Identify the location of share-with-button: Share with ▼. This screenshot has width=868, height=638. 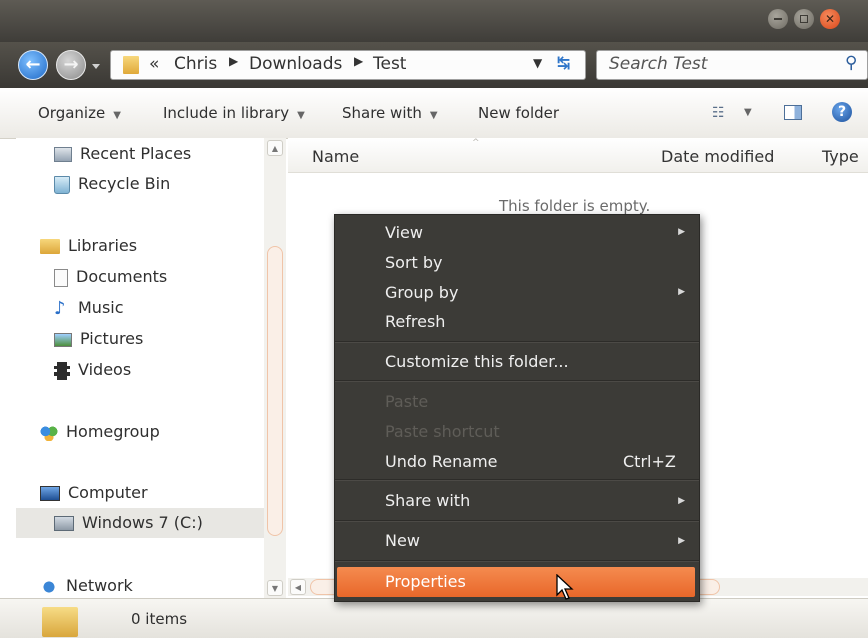
(390, 113).